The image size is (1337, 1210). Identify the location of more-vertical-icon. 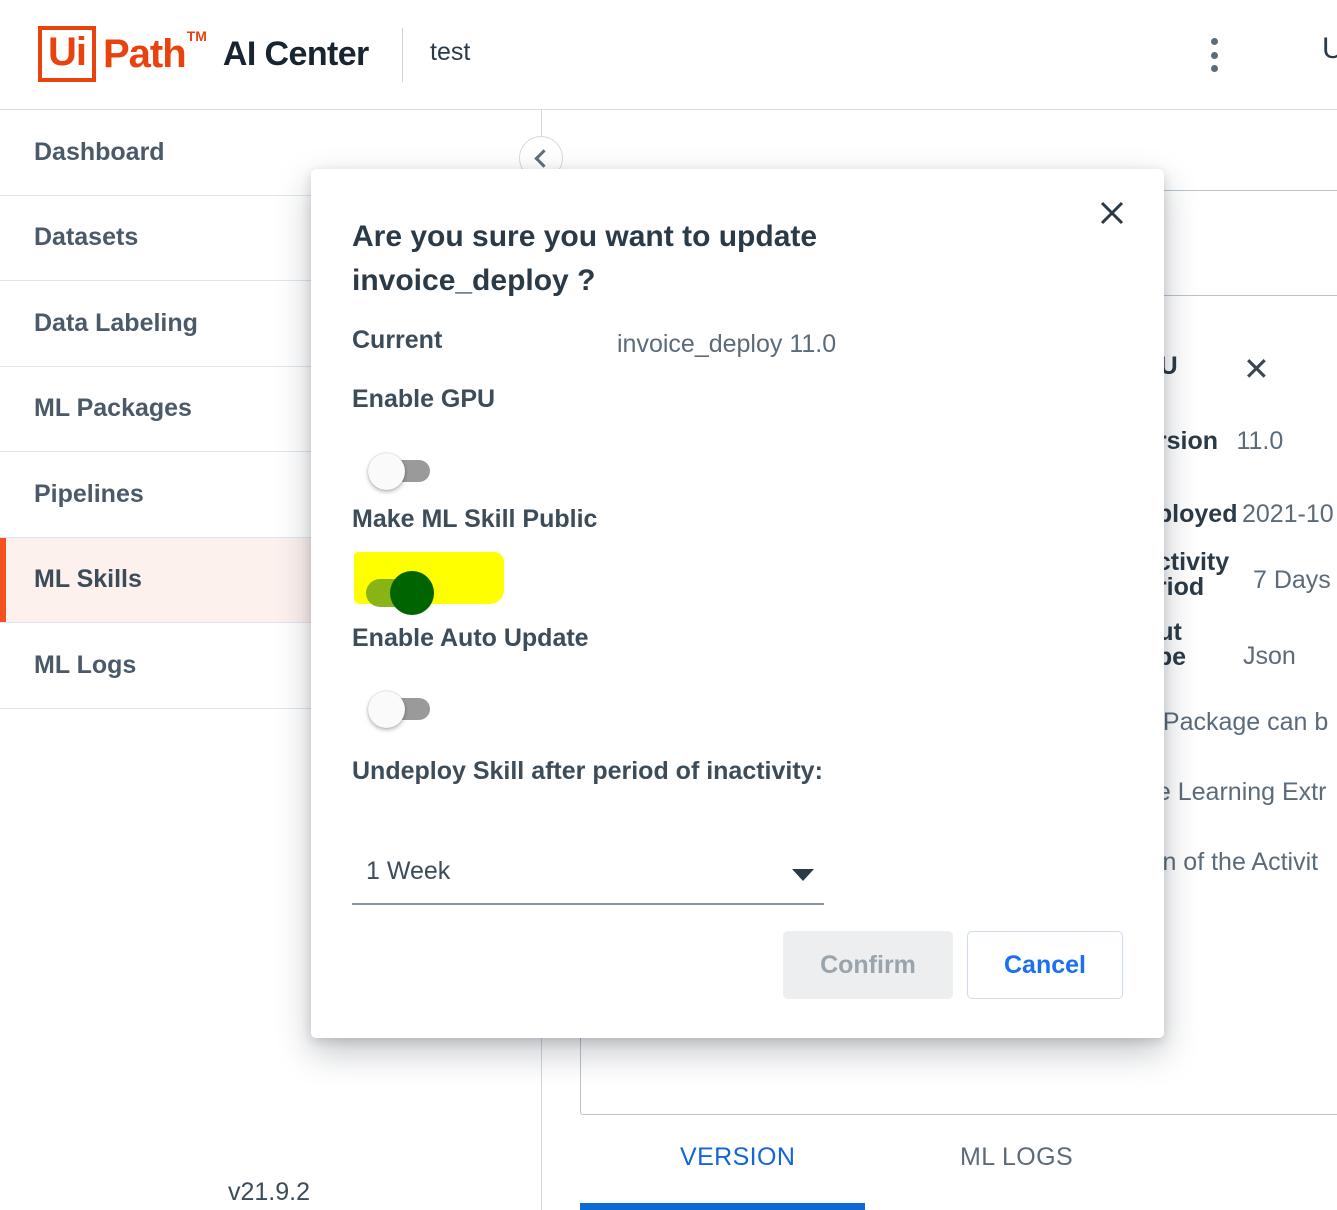
(1214, 55).